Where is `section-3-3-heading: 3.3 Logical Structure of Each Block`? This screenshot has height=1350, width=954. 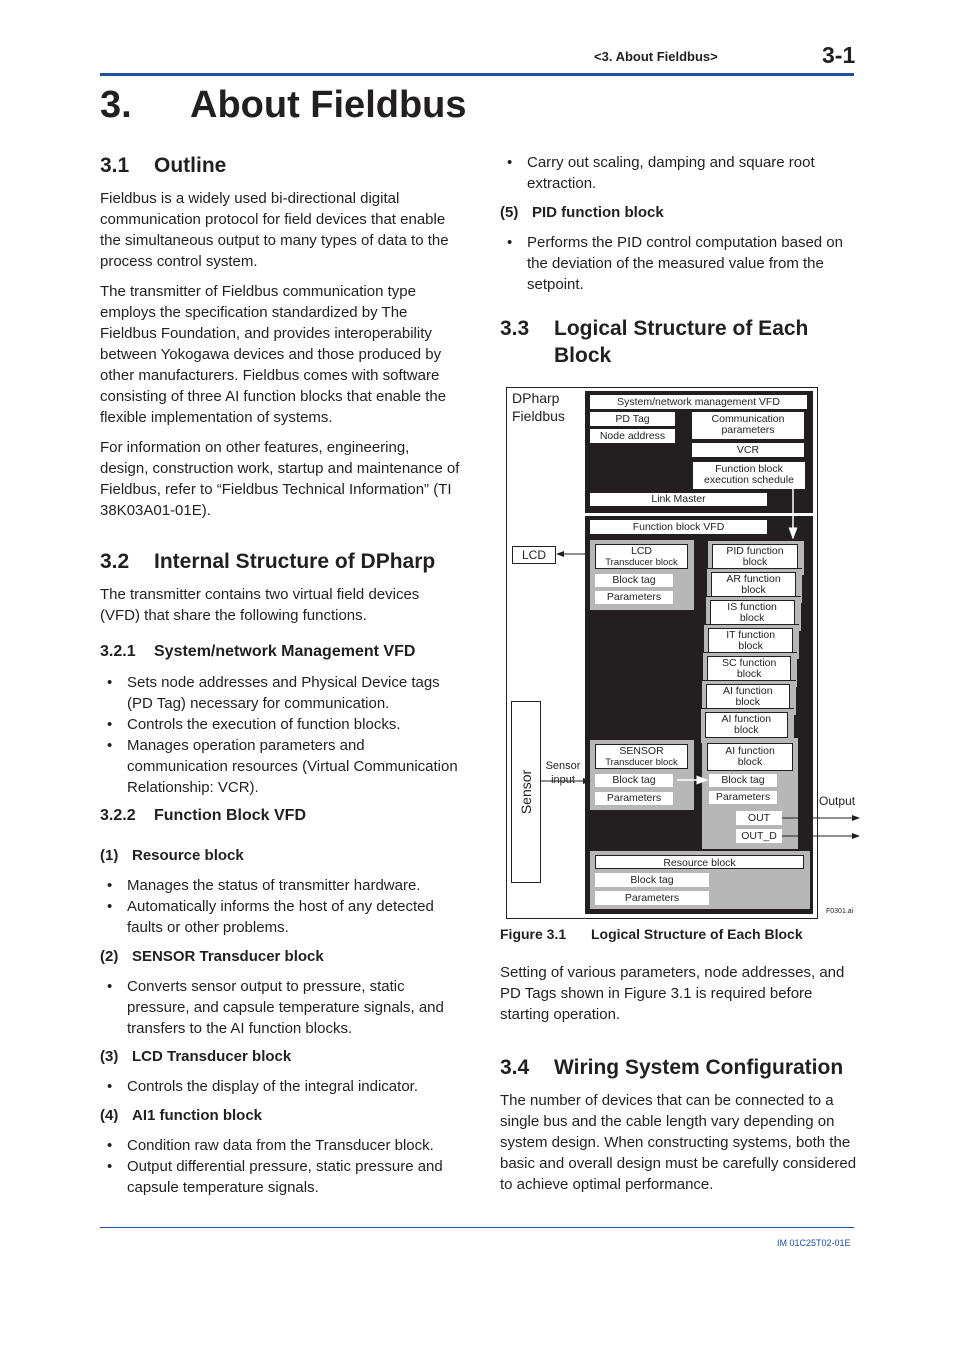 section-3-3-heading: 3.3 Logical Structure of Each Block is located at coordinates (654, 342).